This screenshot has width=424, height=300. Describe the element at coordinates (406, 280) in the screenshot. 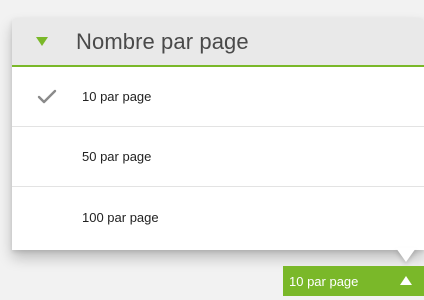

I see `caret-up-icon` at that location.